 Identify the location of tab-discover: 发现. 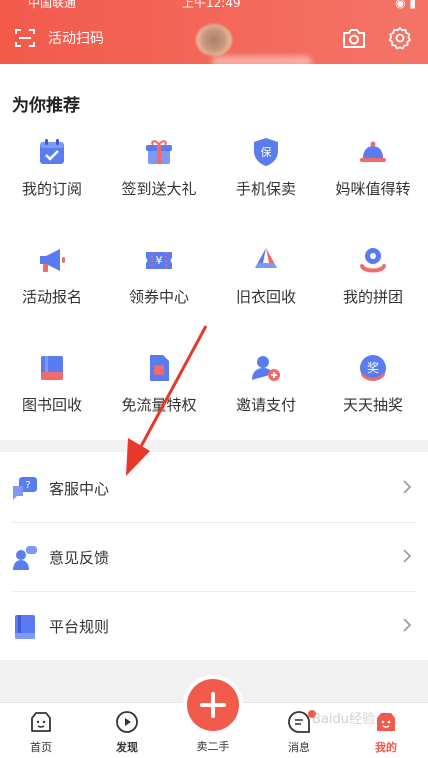
(127, 730).